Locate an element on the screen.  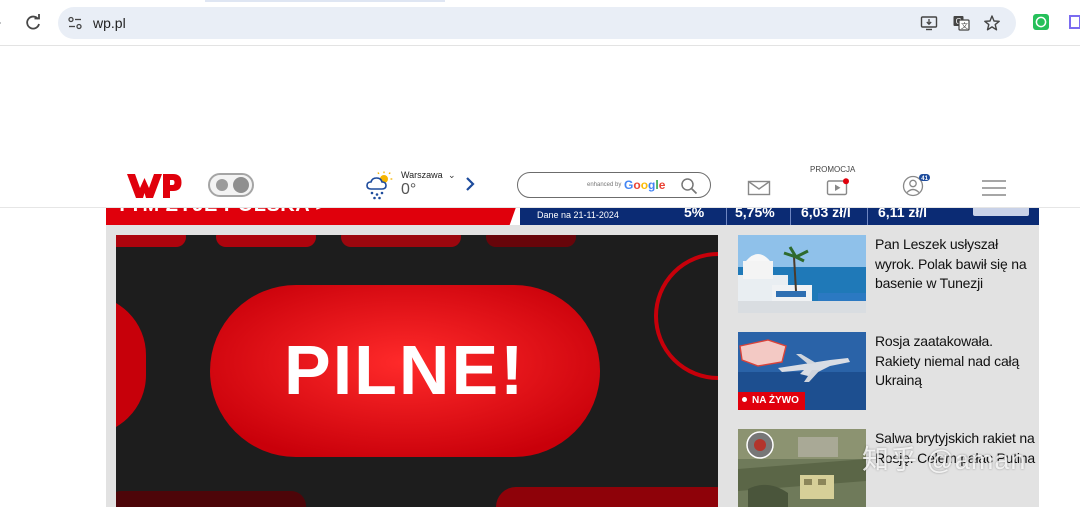
svg-text: 文 is located at coordinates (964, 25).